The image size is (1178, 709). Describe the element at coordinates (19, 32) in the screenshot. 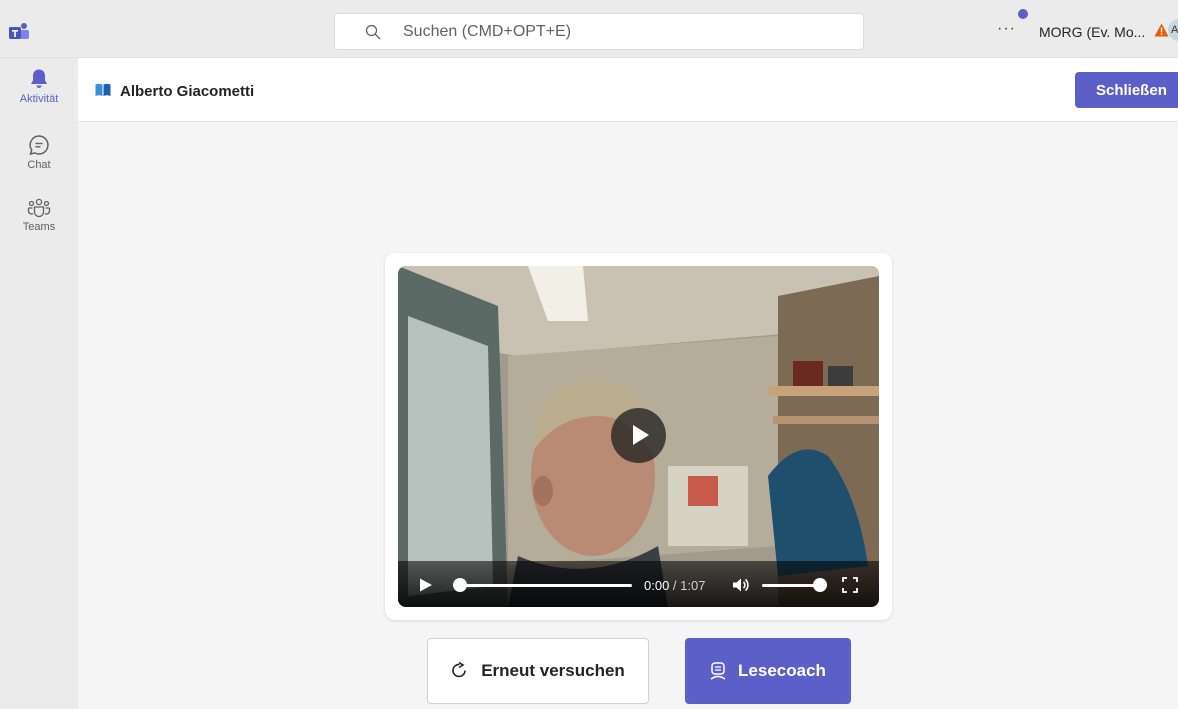

I see `teams-logo-icon` at that location.